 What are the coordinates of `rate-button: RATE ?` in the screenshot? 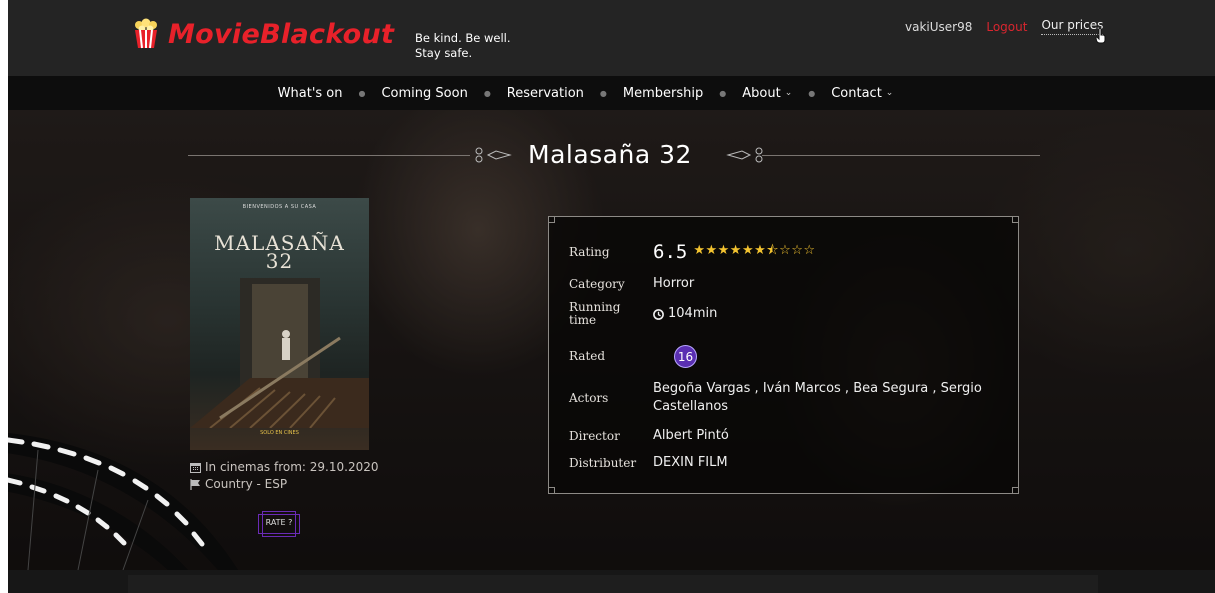 It's located at (279, 524).